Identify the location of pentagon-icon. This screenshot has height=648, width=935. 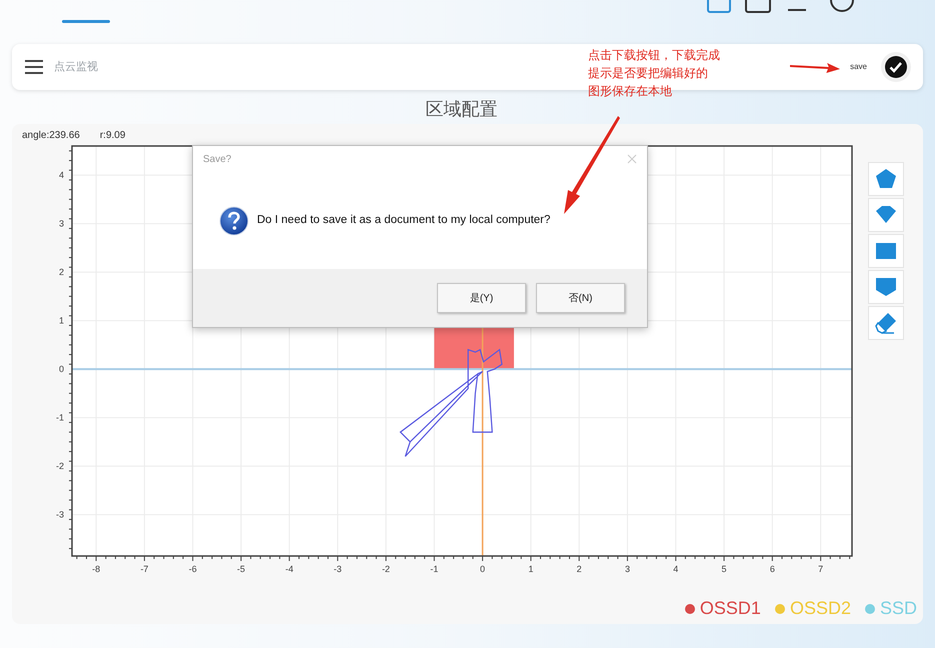
(886, 179).